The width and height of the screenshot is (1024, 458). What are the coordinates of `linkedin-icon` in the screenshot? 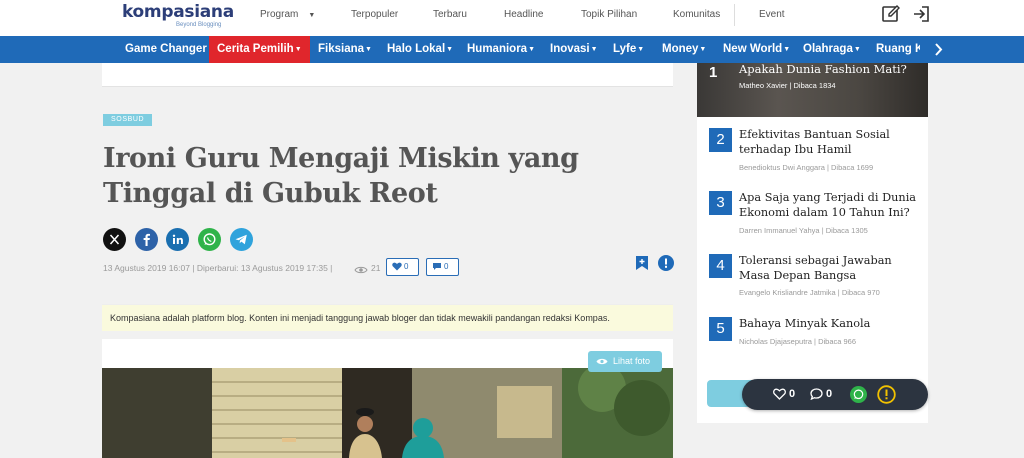 It's located at (177, 239).